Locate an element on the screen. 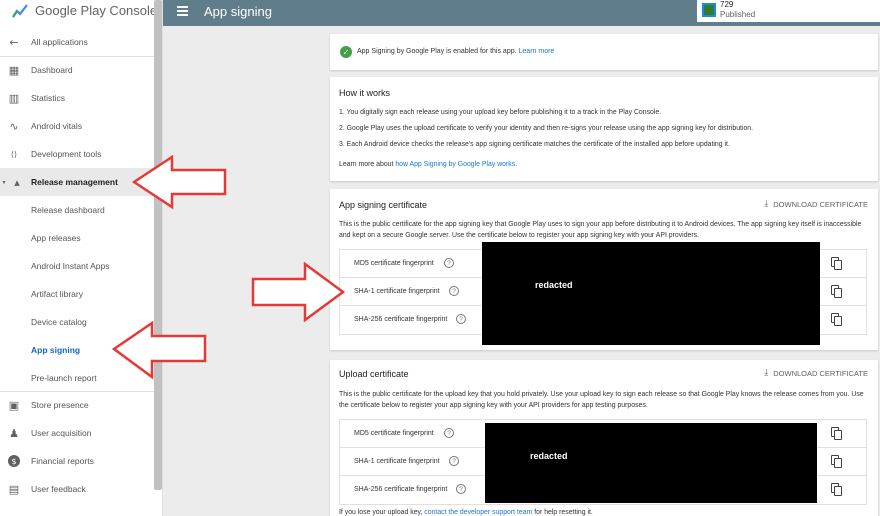 The width and height of the screenshot is (880, 516). fingerprint-label: SHA-256 certificate fingerprint is located at coordinates (401, 319).